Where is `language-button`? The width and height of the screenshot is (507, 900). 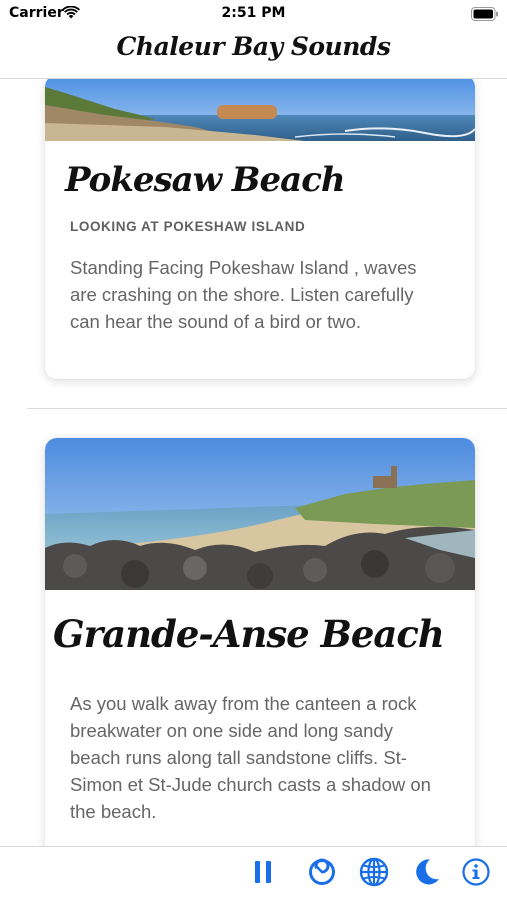
language-button is located at coordinates (374, 874).